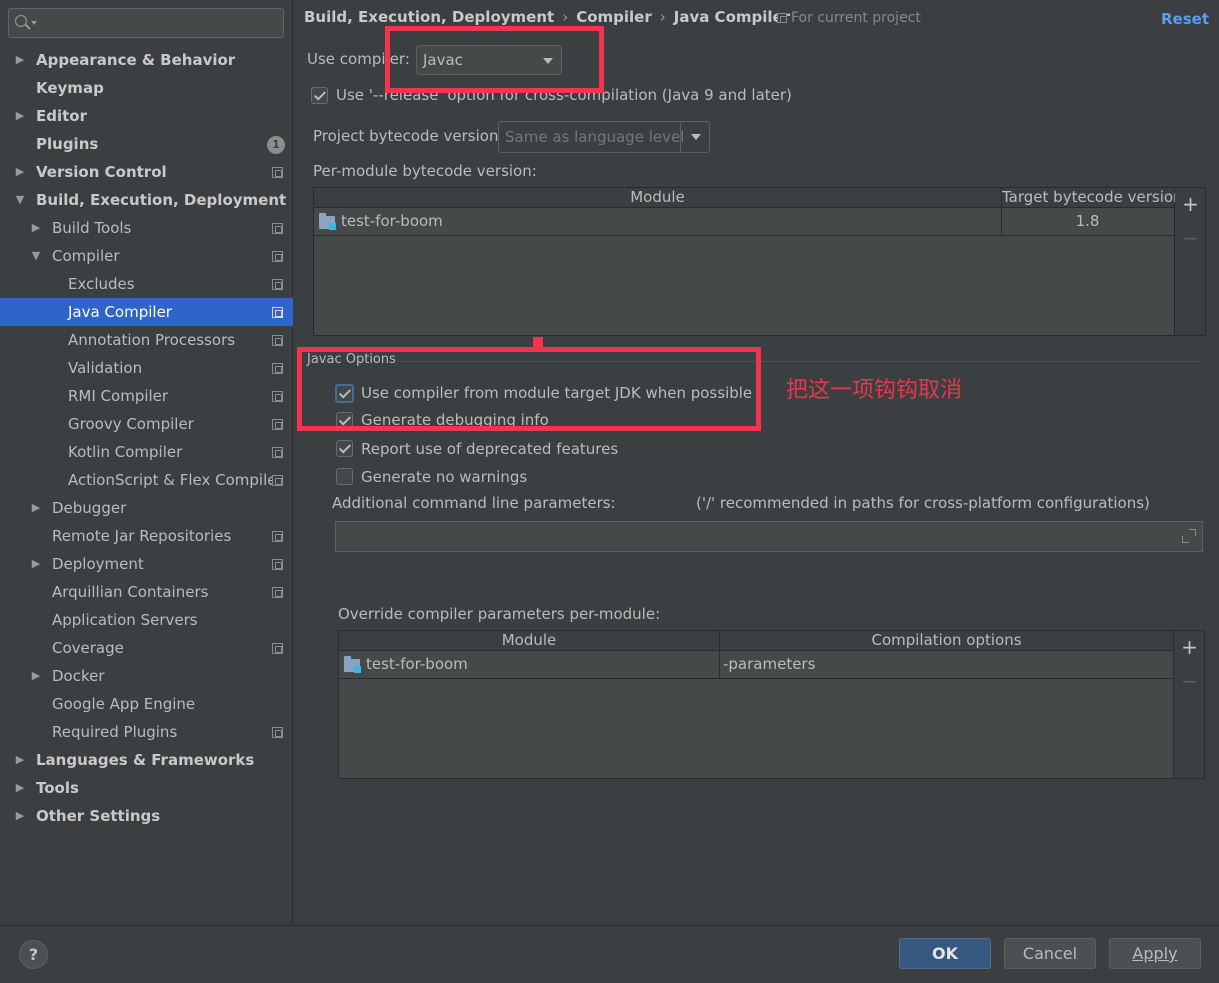 The width and height of the screenshot is (1219, 983). I want to click on ok-button: OK, so click(945, 953).